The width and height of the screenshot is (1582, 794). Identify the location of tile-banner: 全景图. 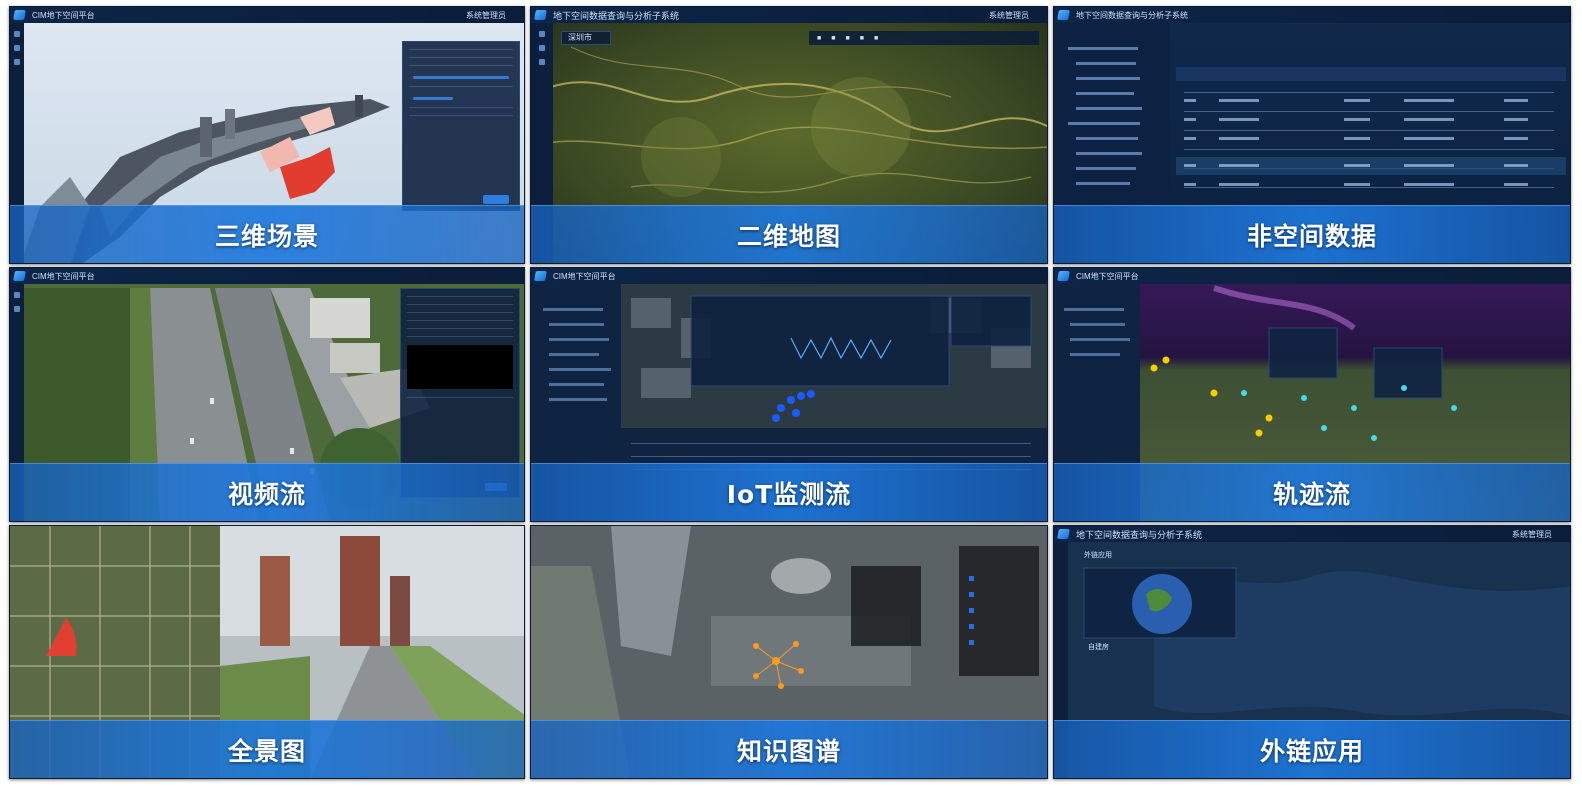
(267, 749).